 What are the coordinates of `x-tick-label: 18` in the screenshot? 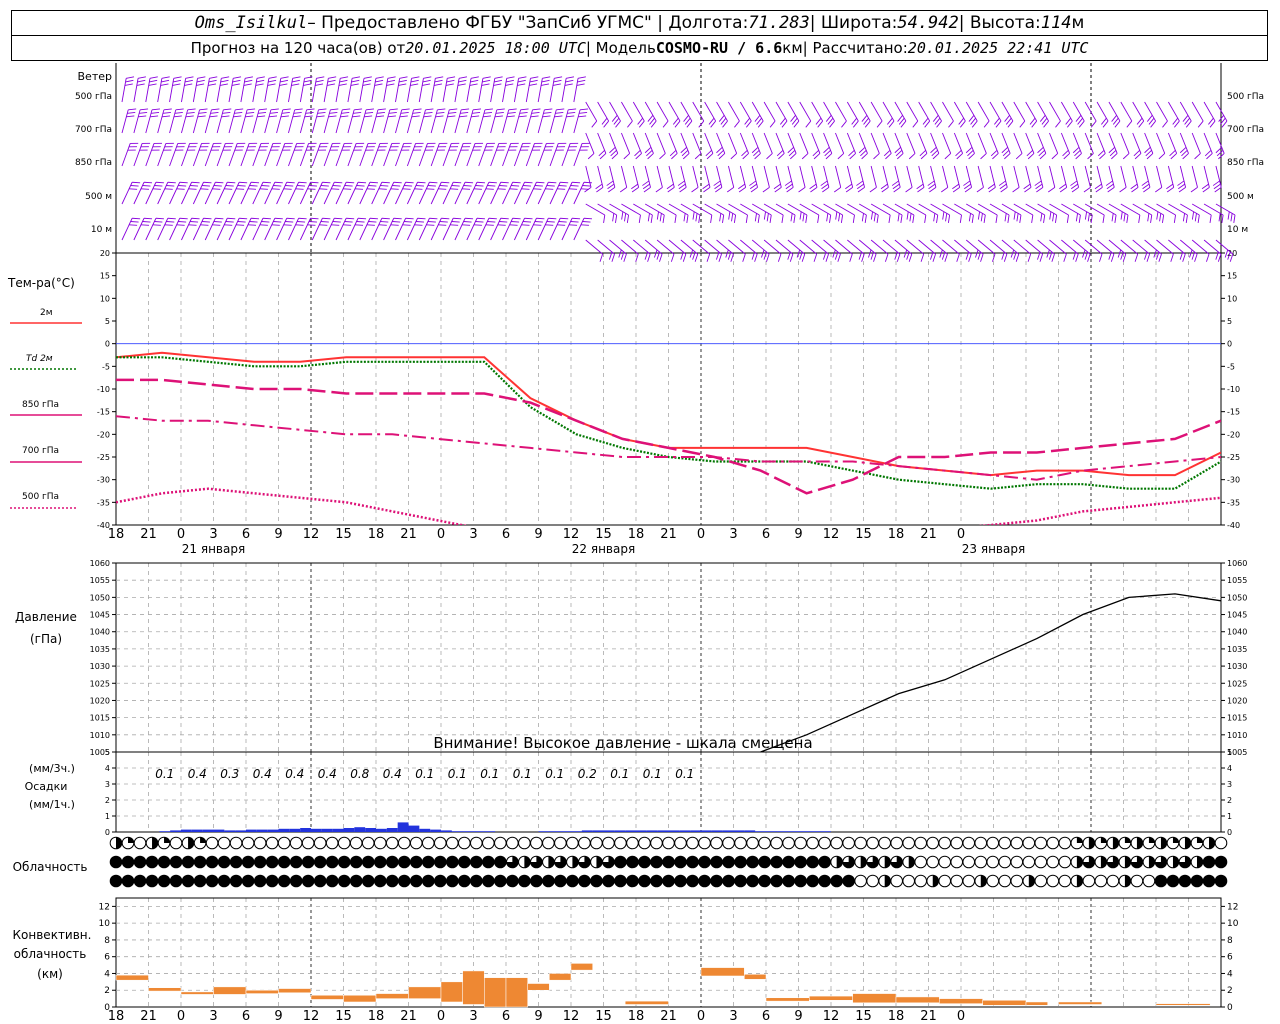 It's located at (376, 1016).